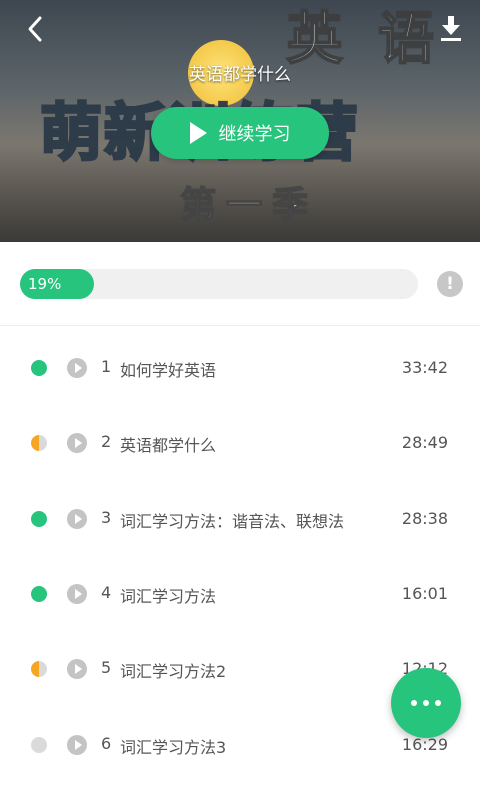  I want to click on chevron-left-icon, so click(35, 29).